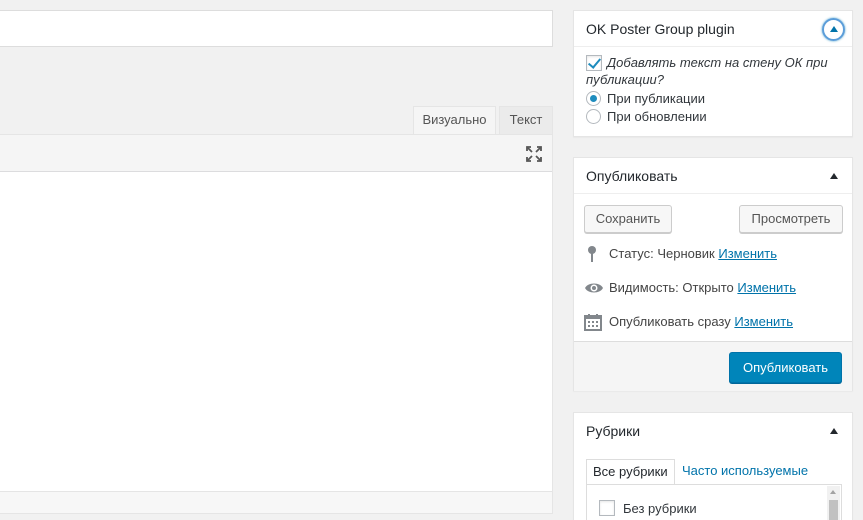  What do you see at coordinates (763, 321) in the screenshot?
I see `schedule-edit-link: Изменить` at bounding box center [763, 321].